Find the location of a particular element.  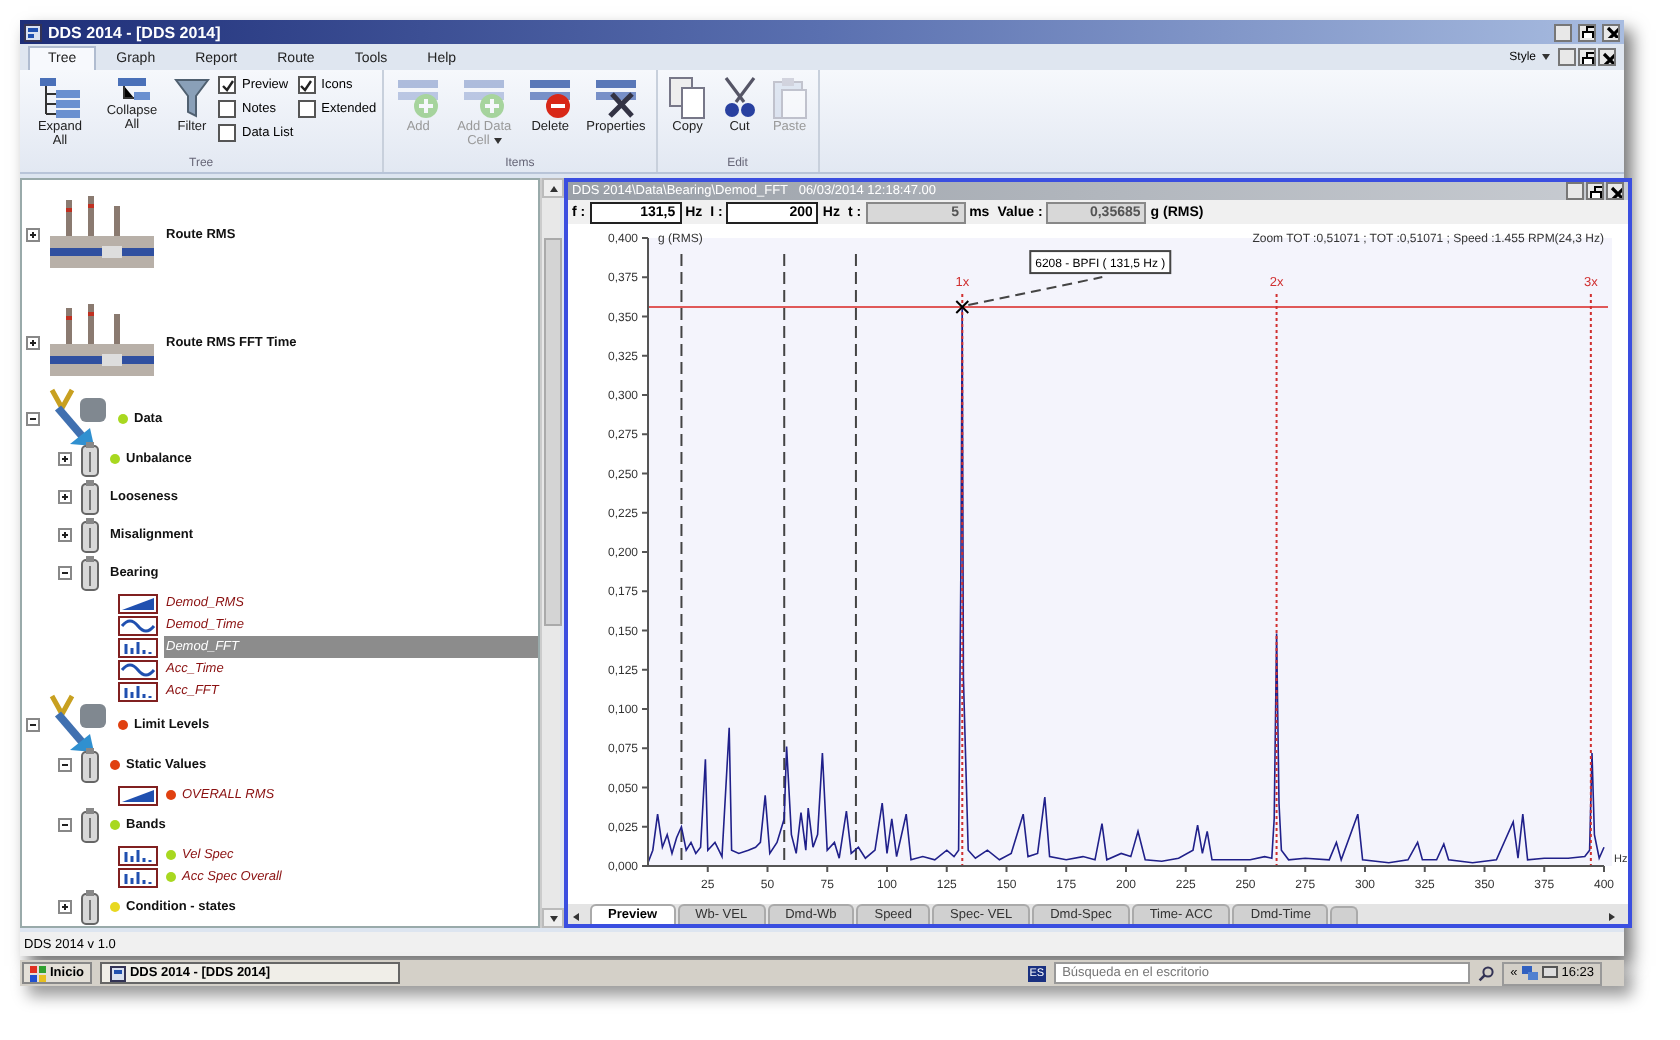

monitor-icon is located at coordinates (1549, 973).